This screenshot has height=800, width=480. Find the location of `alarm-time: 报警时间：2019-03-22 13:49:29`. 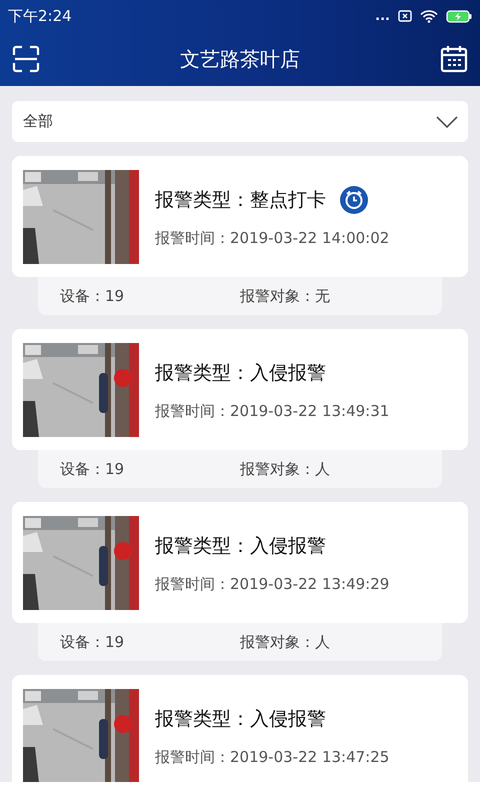

alarm-time: 报警时间：2019-03-22 13:49:29 is located at coordinates (272, 584).